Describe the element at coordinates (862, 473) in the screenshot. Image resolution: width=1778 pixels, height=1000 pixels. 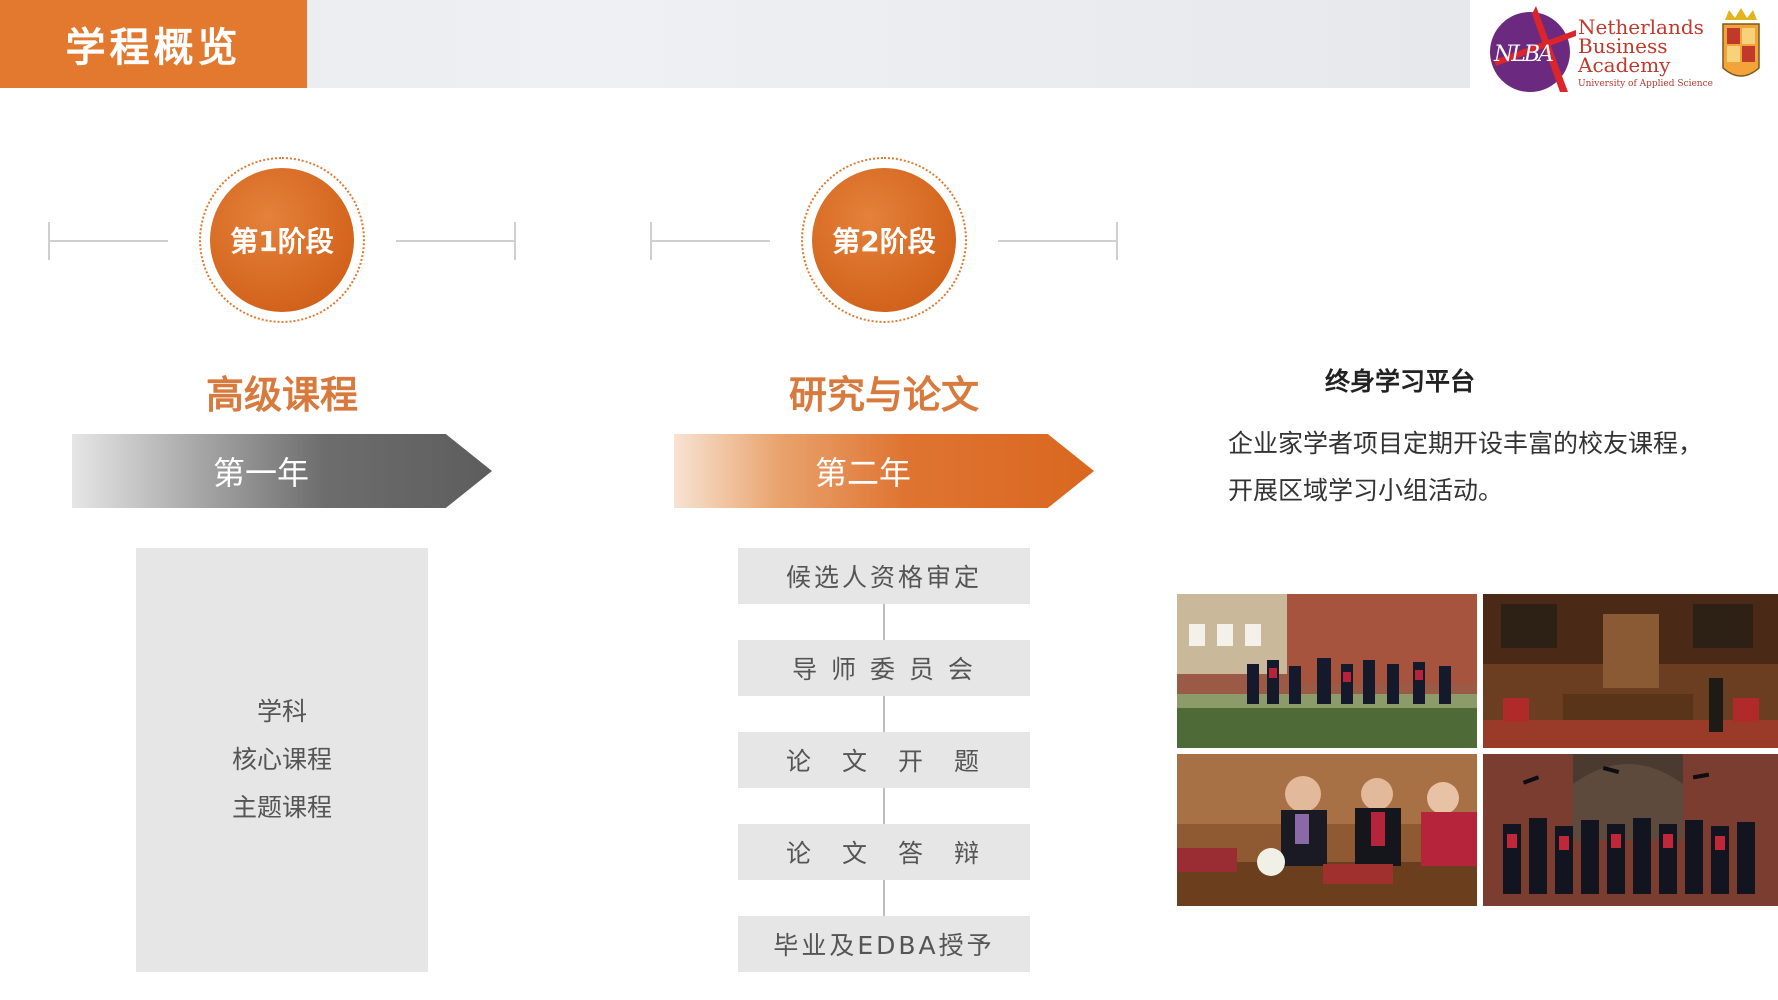
I see `year-2-label: 第二年` at that location.